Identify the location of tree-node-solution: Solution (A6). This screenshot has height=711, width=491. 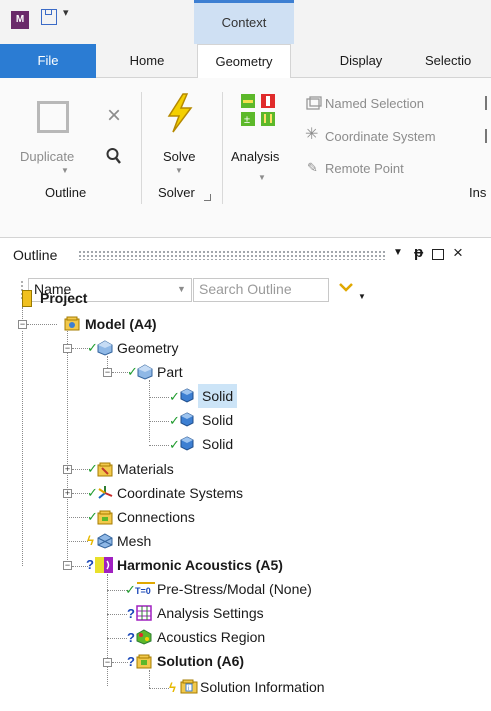
(200, 661).